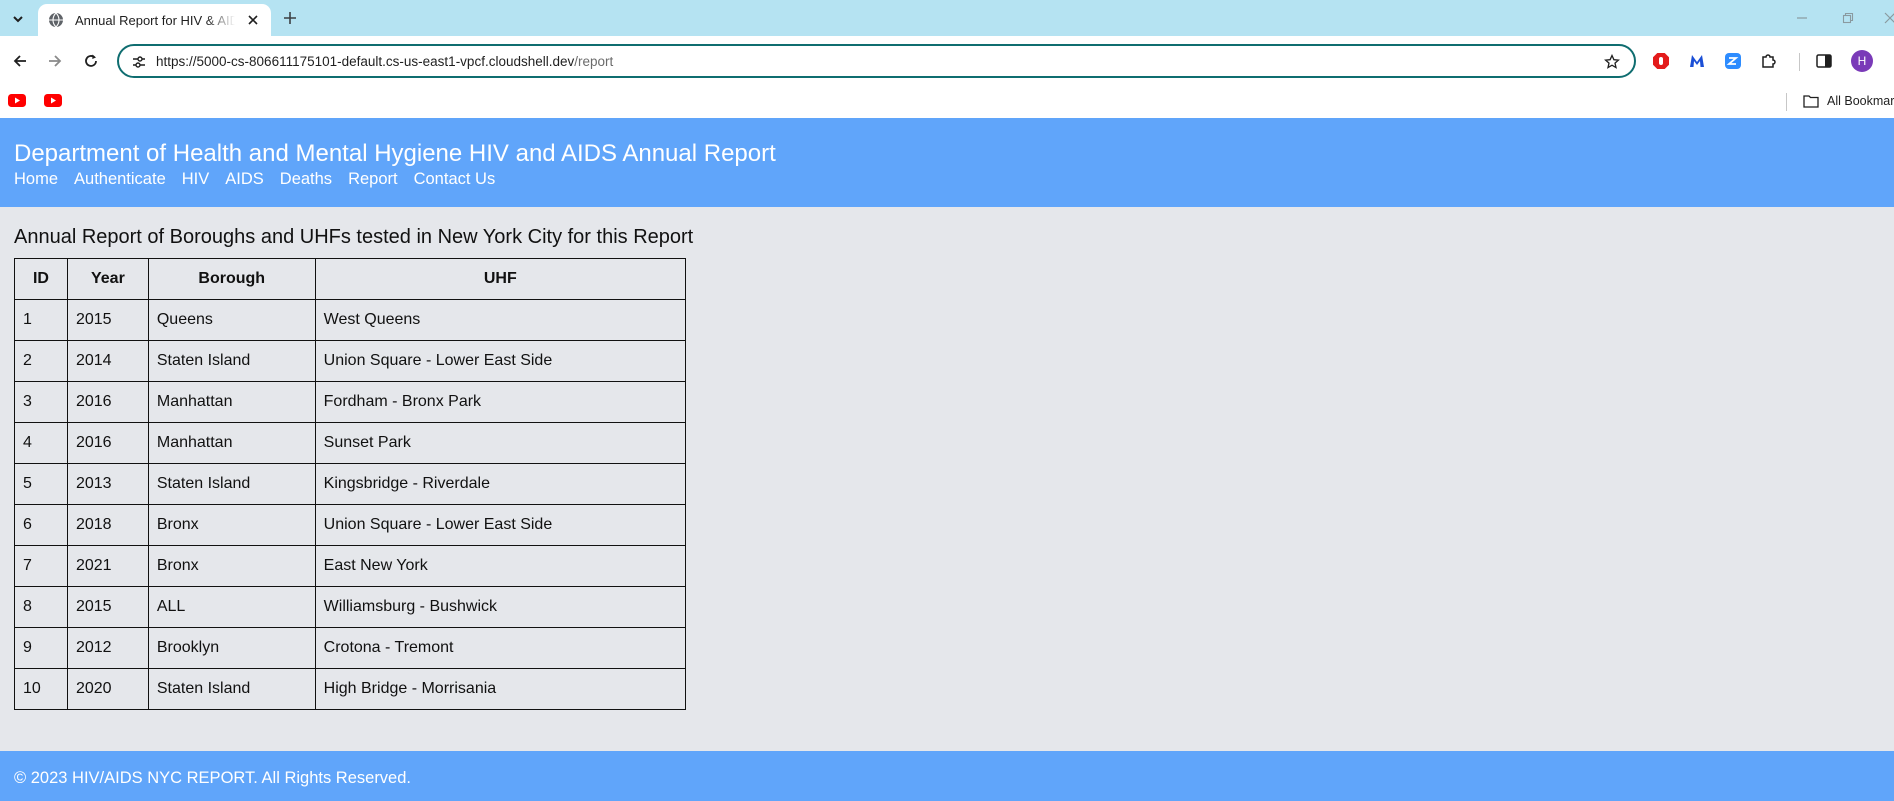 This screenshot has height=801, width=1894. I want to click on side-panel-button, so click(1824, 61).